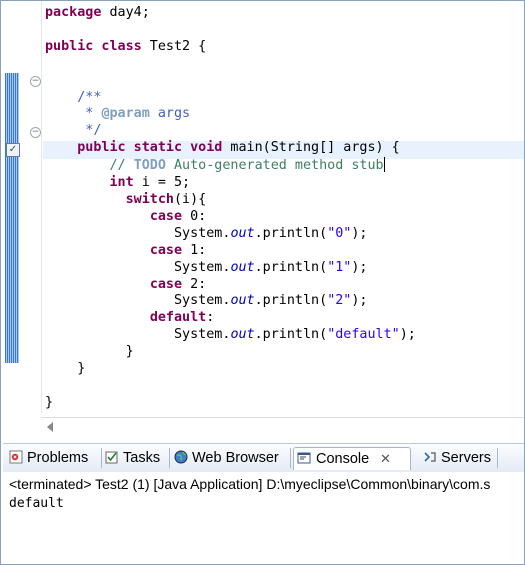 This screenshot has width=525, height=565. I want to click on tab-label: Problems, so click(58, 458).